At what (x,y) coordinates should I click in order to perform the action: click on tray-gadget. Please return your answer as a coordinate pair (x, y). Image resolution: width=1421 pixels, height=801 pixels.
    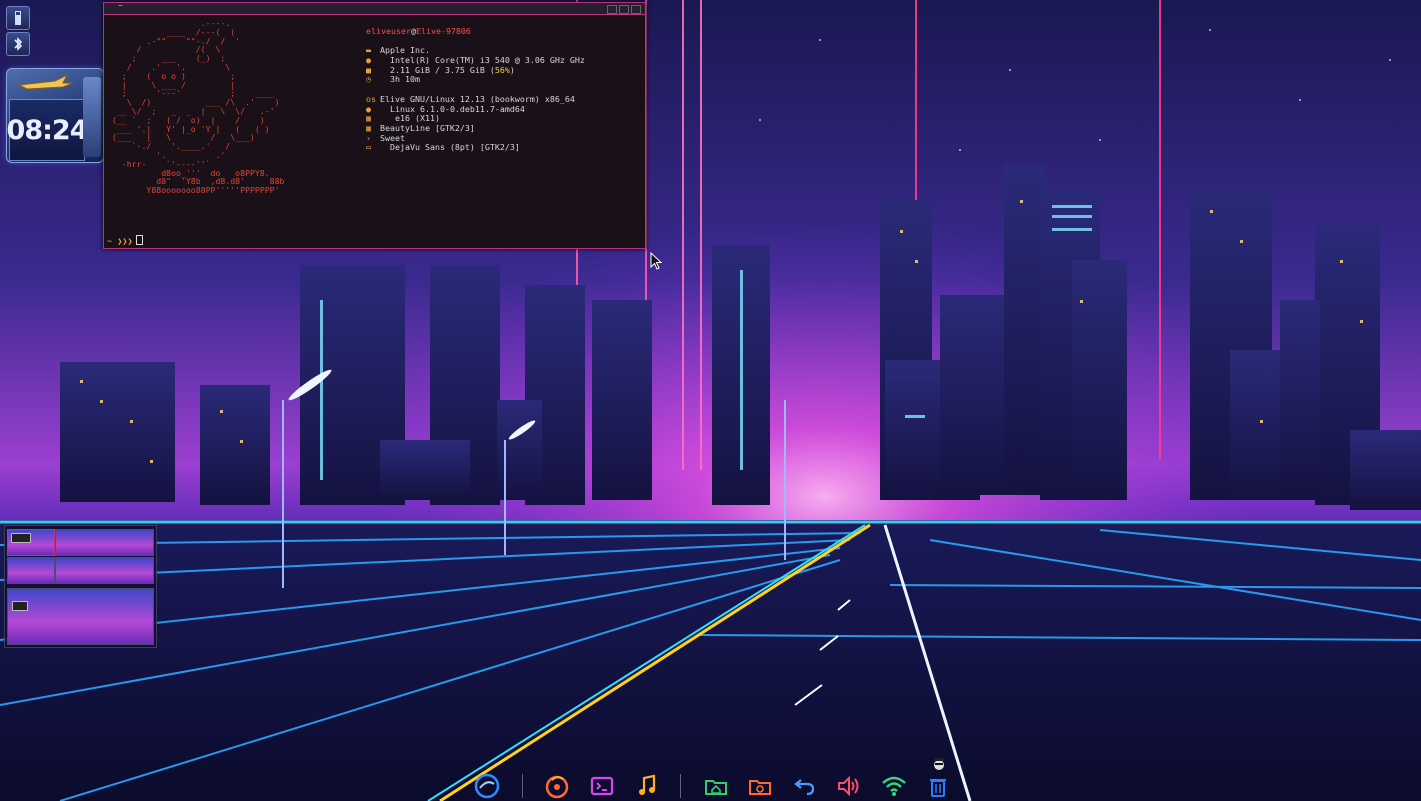
    Looking at the image, I should click on (19, 30).